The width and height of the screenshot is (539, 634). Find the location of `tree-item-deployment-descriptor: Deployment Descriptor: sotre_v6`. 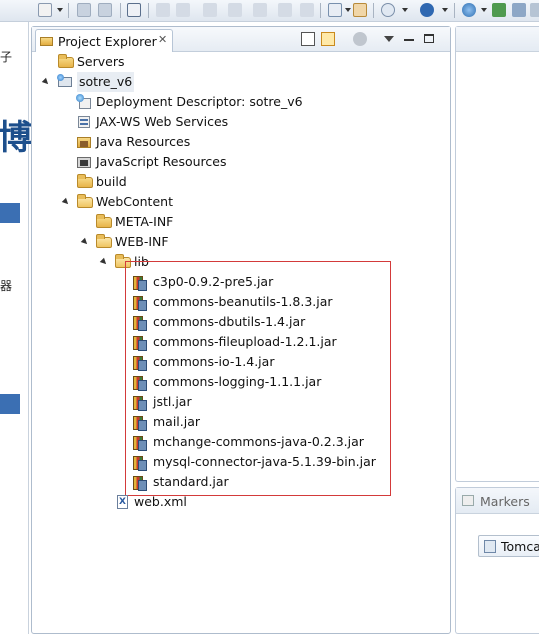

tree-item-deployment-descriptor: Deployment Descriptor: sotre_v6 is located at coordinates (181, 102).